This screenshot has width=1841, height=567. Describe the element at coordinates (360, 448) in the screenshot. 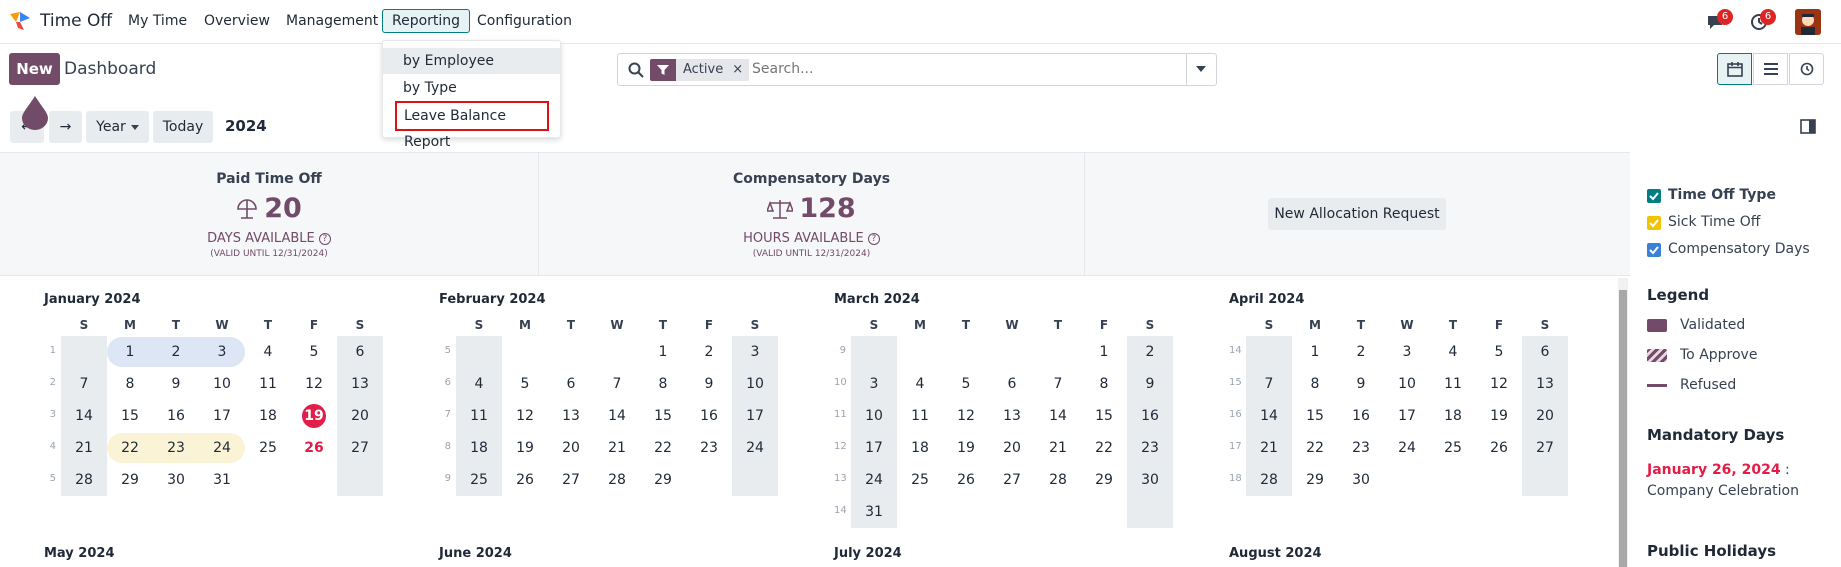

I see `calendar-day: 27` at that location.